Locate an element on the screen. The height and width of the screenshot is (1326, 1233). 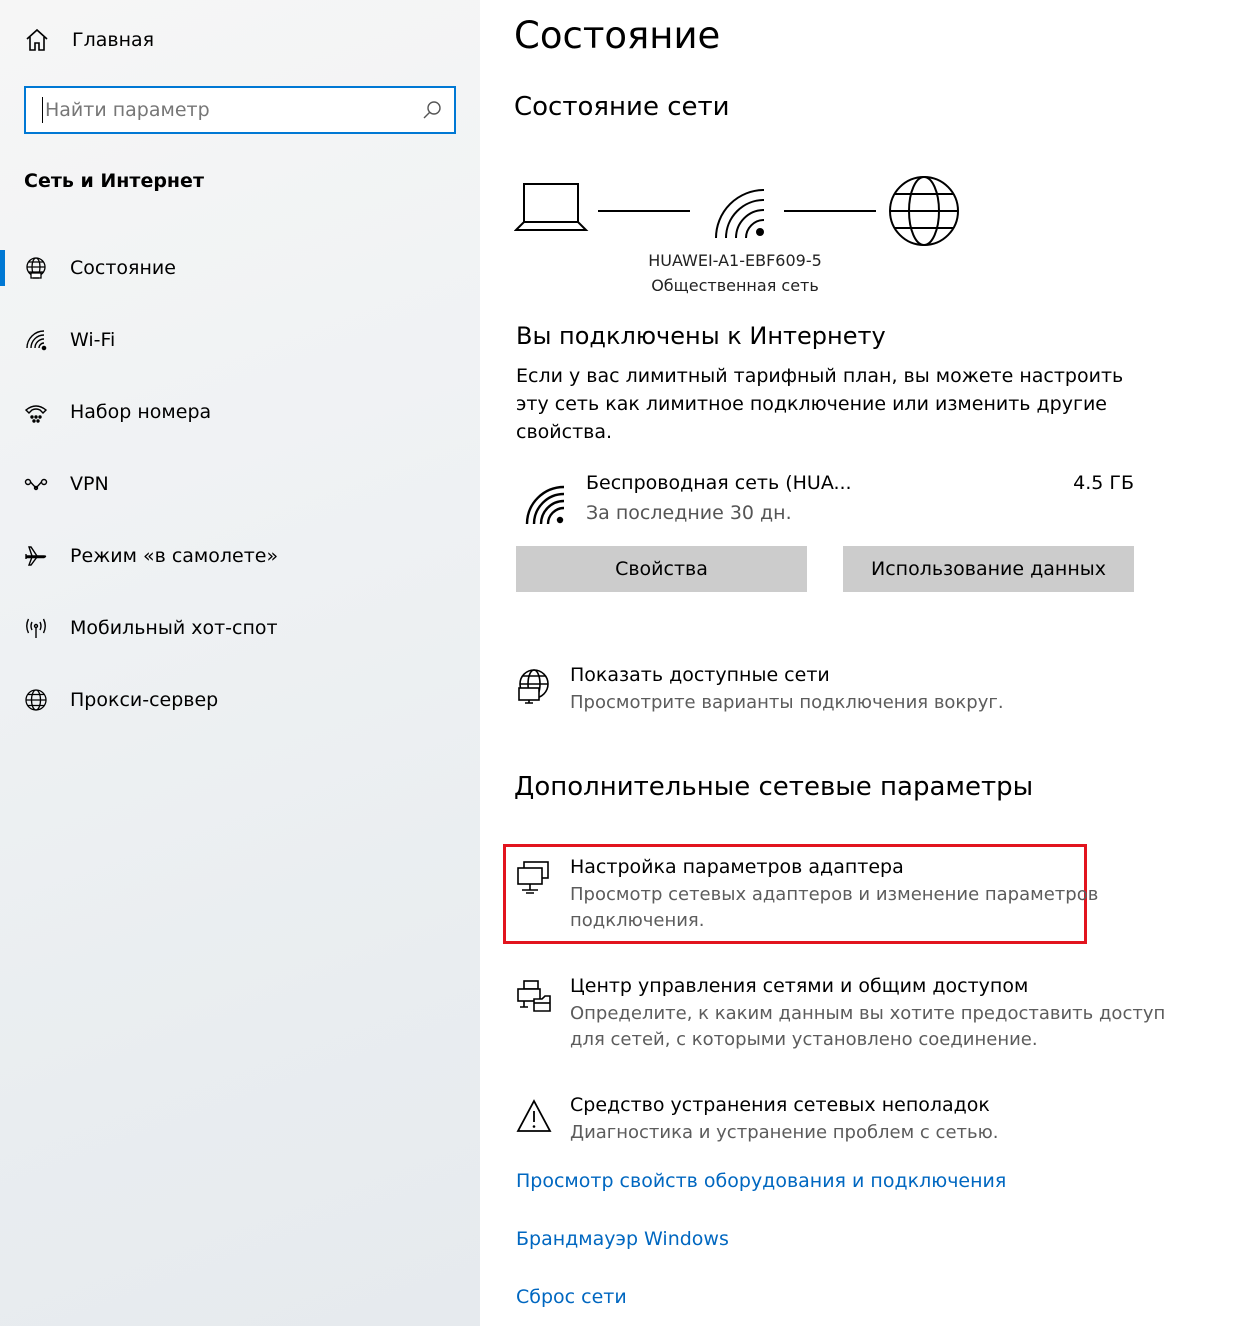
show-networks-desc: Просмотрите варианты подключения вокруг. is located at coordinates (787, 702).